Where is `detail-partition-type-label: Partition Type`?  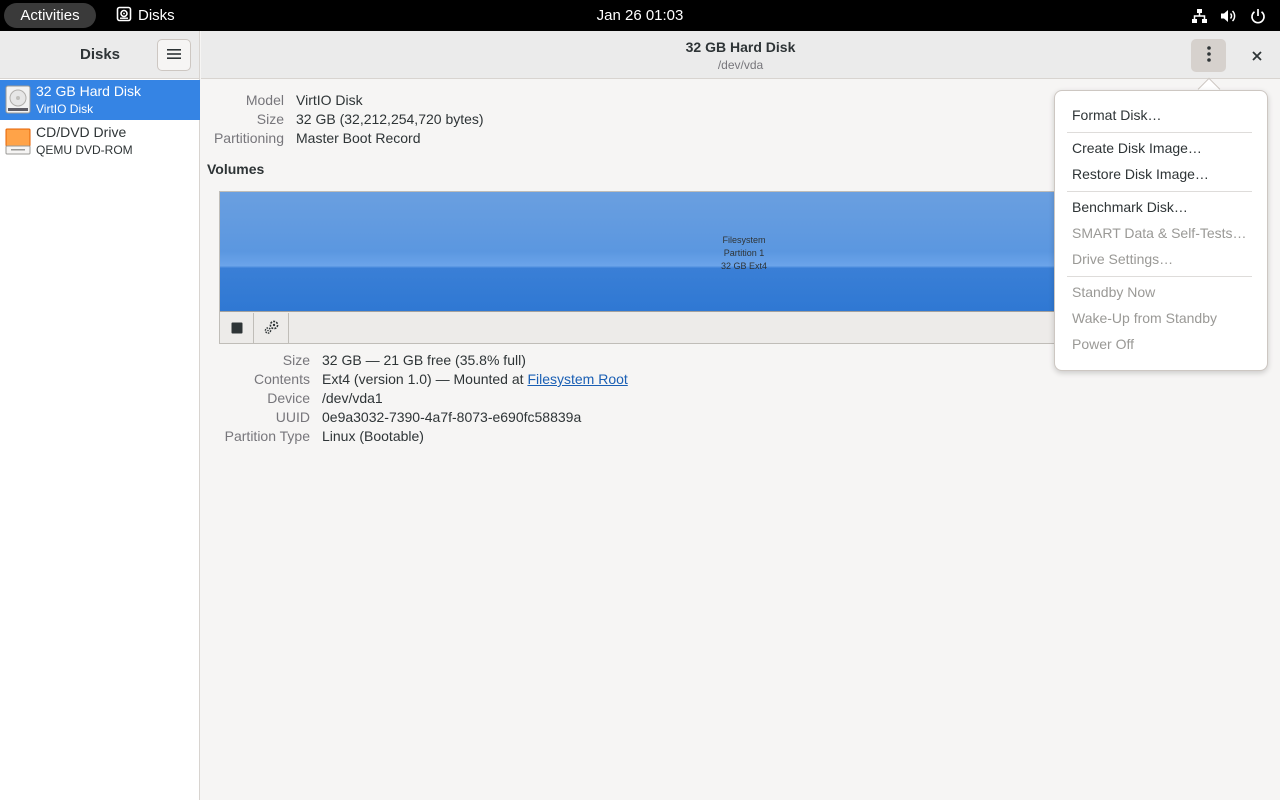 detail-partition-type-label: Partition Type is located at coordinates (267, 436).